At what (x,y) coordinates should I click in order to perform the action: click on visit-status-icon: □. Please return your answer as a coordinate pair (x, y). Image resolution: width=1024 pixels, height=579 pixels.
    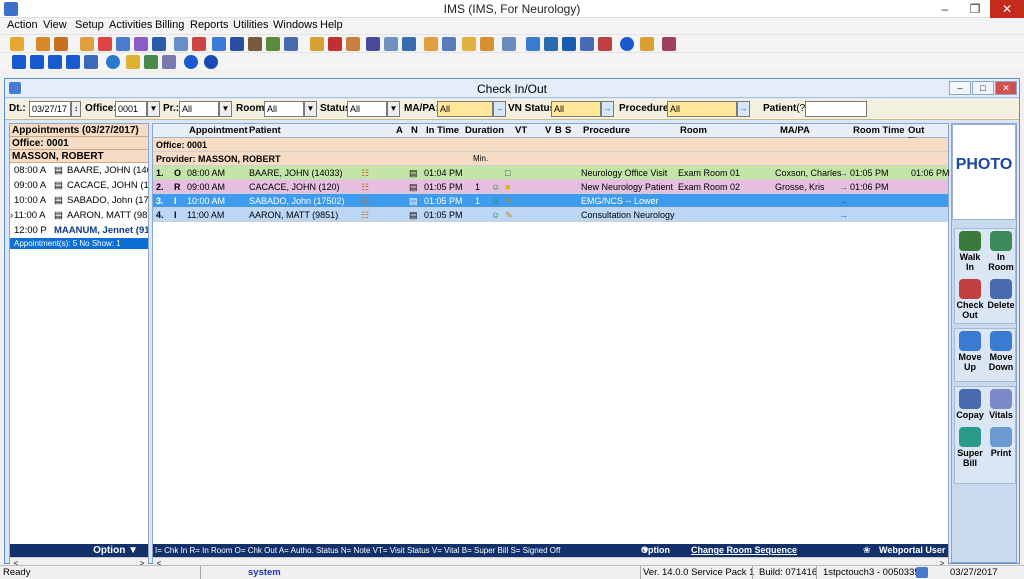
    Looking at the image, I should click on (507, 173).